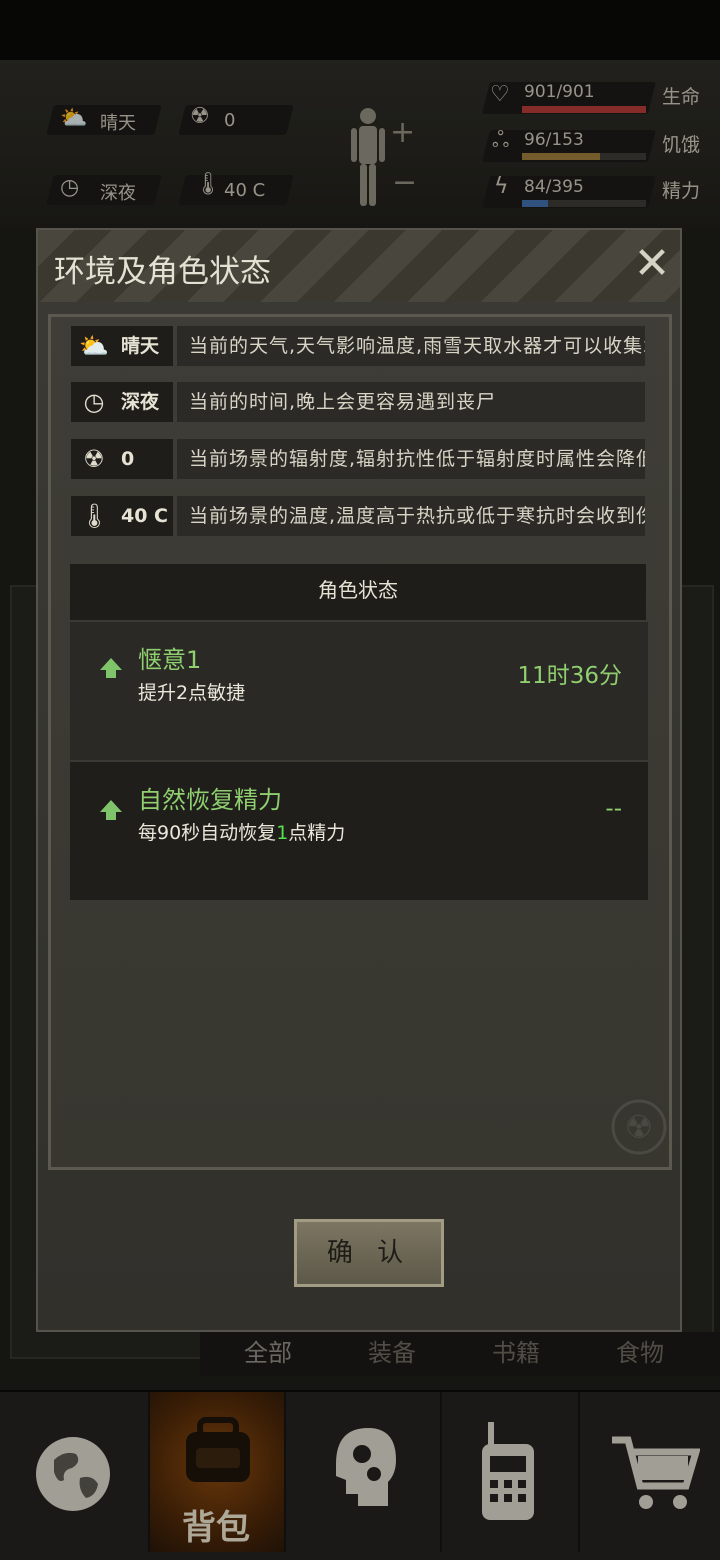 This screenshot has width=720, height=1560. What do you see at coordinates (359, 691) in the screenshot?
I see `status-card: 惬意1 提升2点敏捷 11时36分` at bounding box center [359, 691].